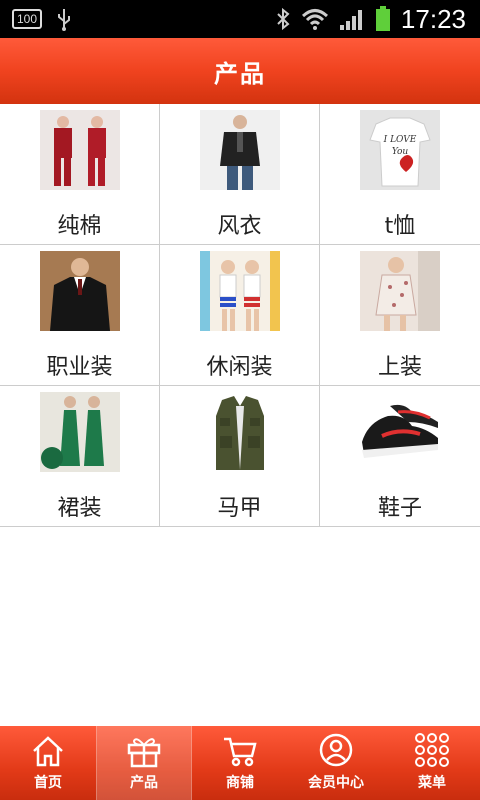 This screenshot has width=480, height=800. I want to click on usb-icon, so click(64, 20).